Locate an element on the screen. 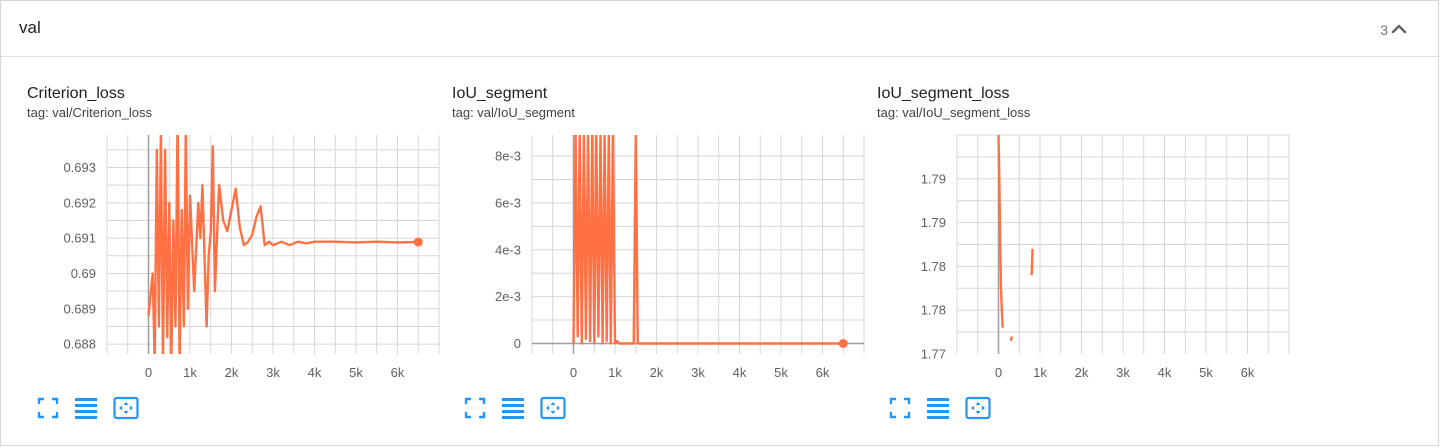  y-tick-label: 0.693 is located at coordinates (79, 167).